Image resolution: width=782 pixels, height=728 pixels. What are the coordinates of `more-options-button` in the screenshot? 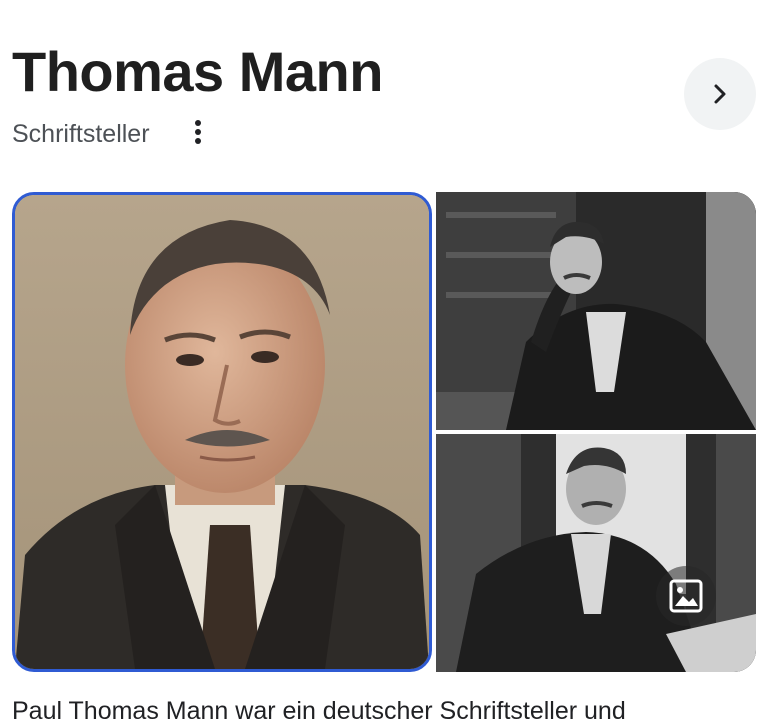 It's located at (198, 132).